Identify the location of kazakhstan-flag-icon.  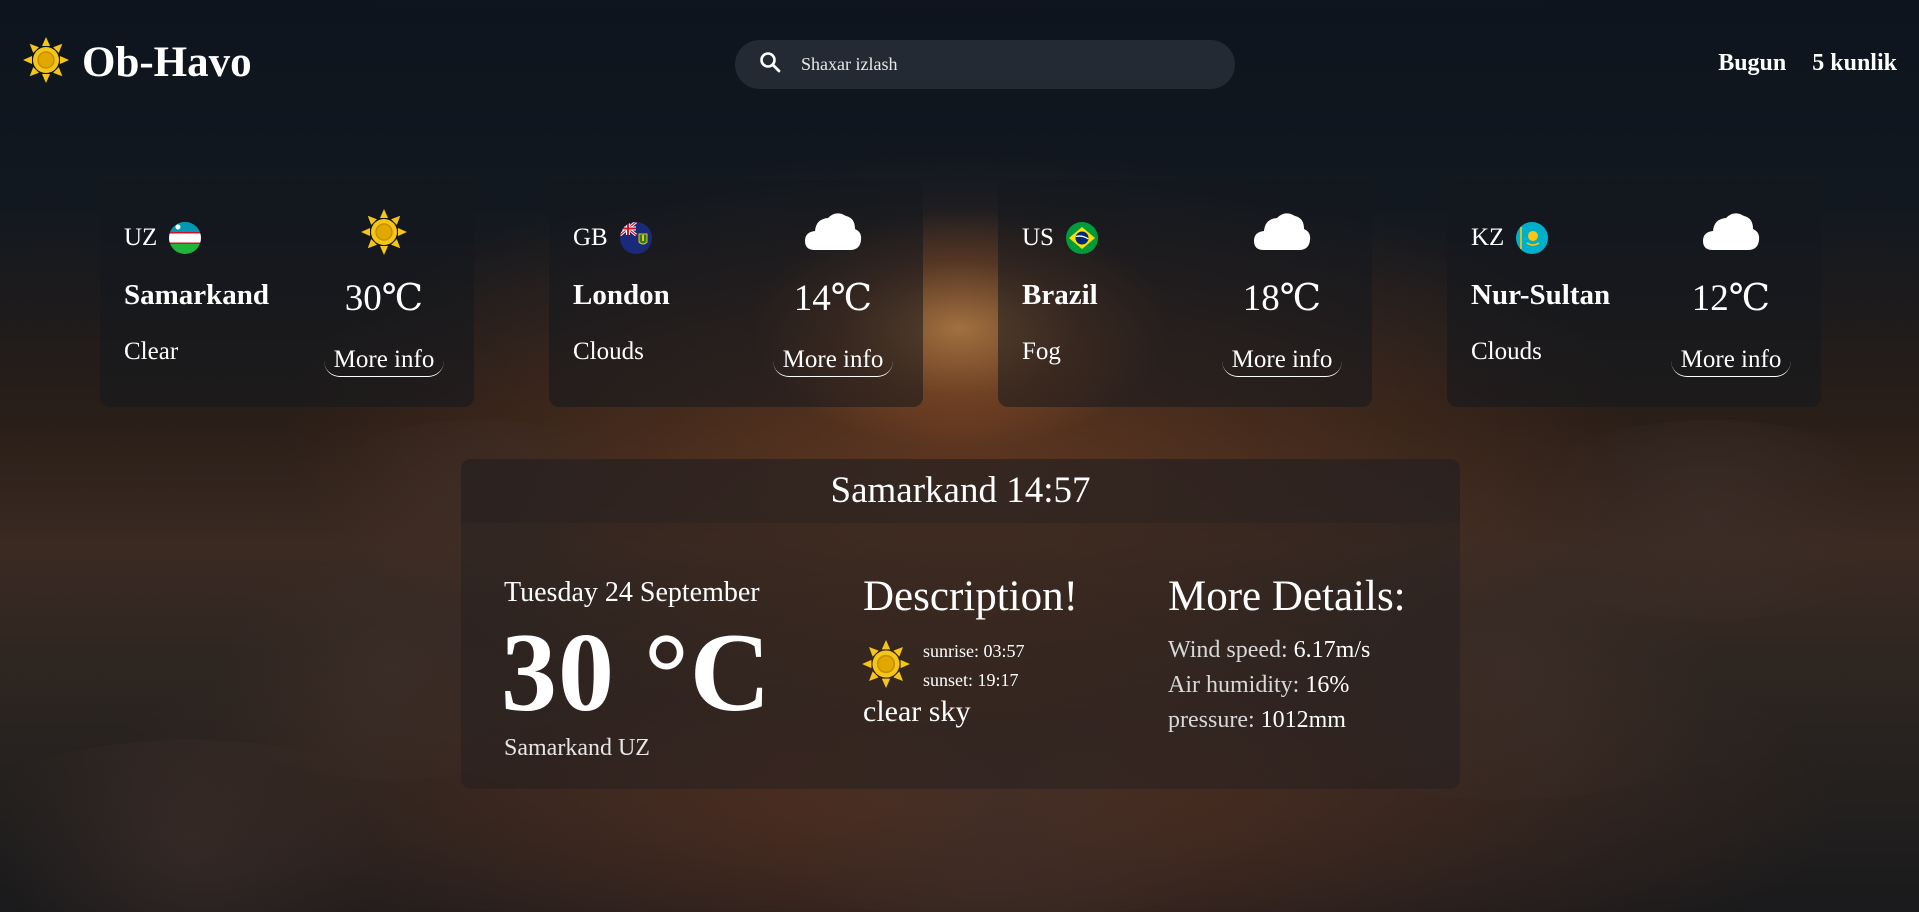
(1532, 238).